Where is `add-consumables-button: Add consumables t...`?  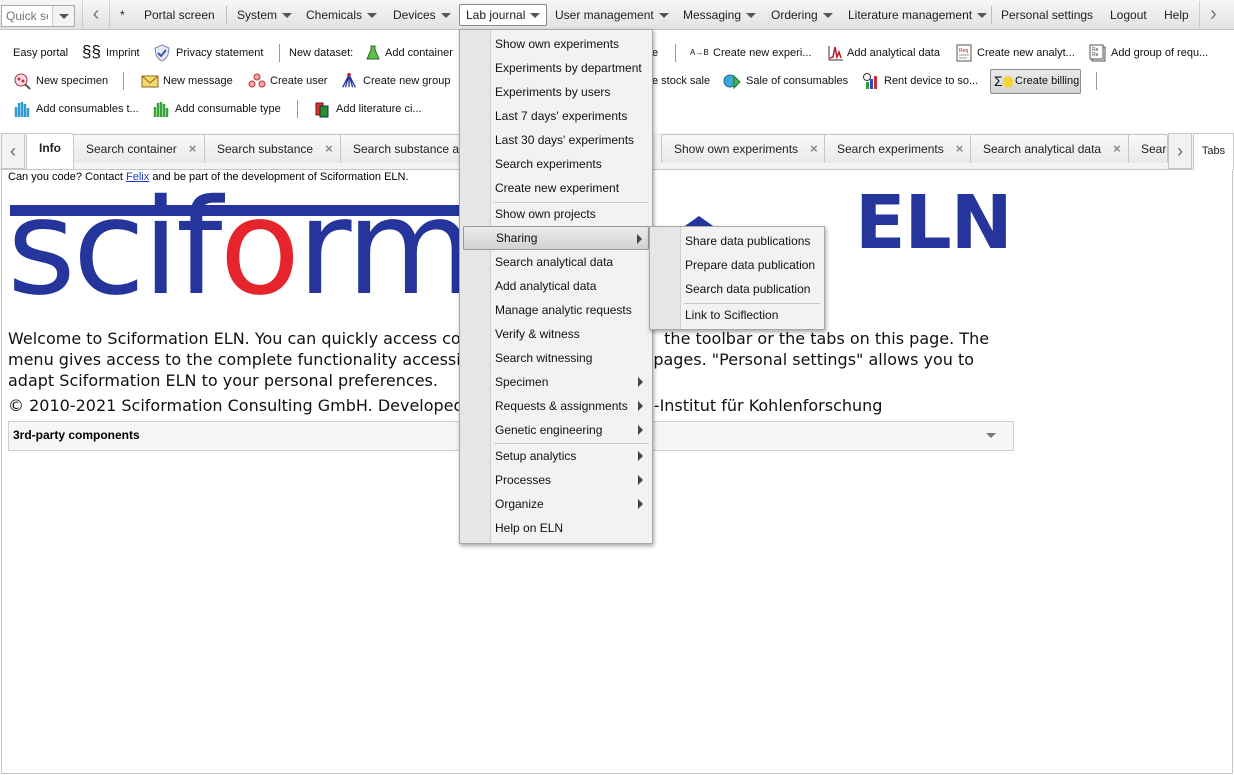
add-consumables-button: Add consumables t... is located at coordinates (79, 109).